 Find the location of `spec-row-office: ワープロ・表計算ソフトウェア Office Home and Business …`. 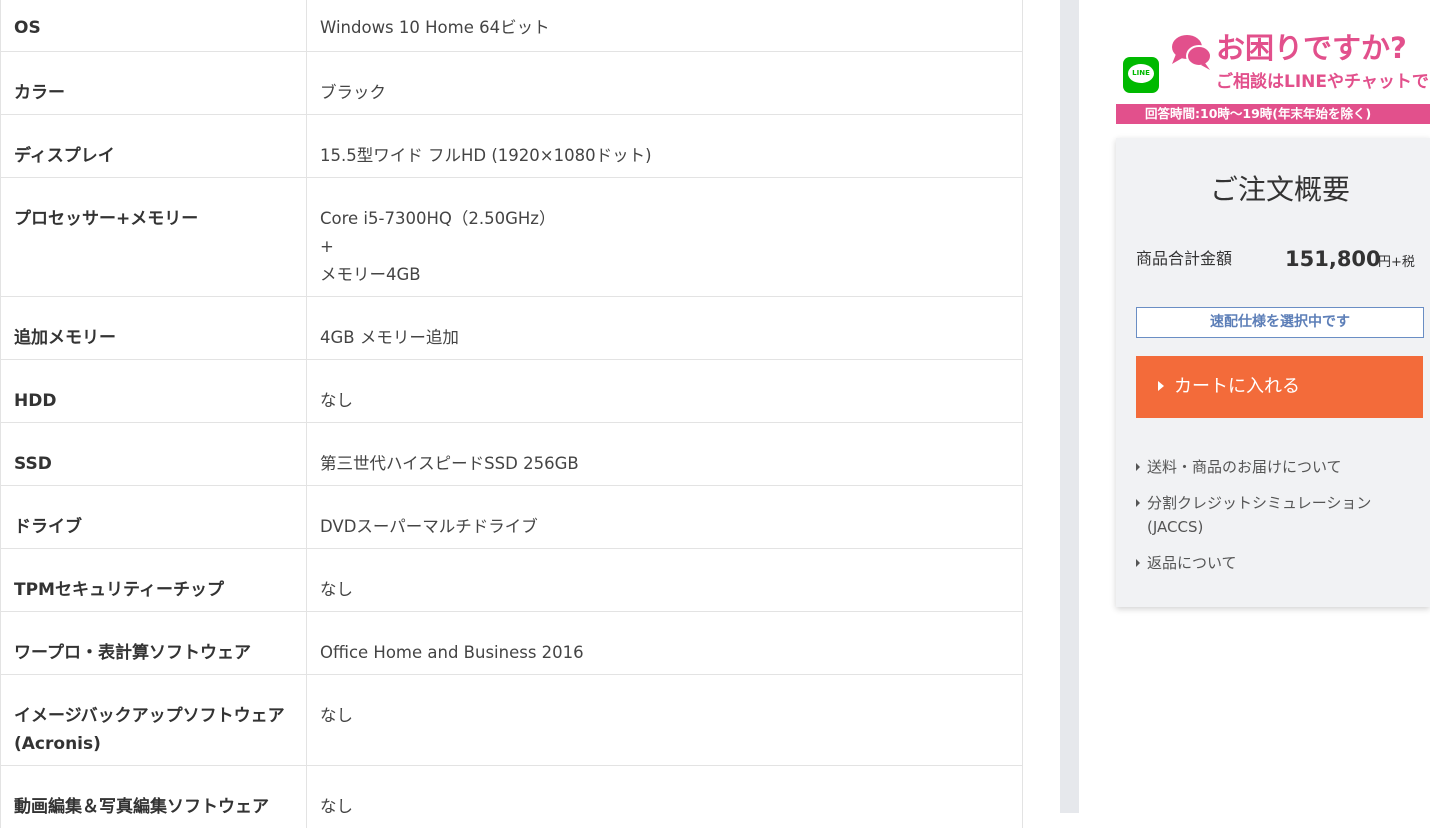

spec-row-office: ワープロ・表計算ソフトウェア Office Home and Business … is located at coordinates (511, 643).